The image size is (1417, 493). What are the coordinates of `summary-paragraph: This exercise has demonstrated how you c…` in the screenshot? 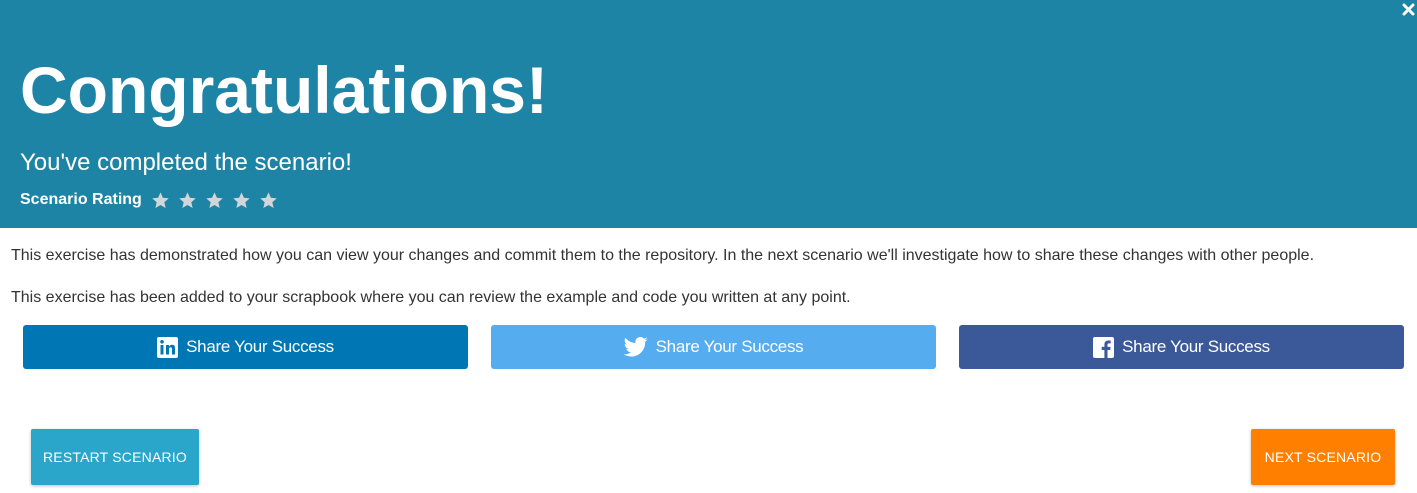 It's located at (663, 255).